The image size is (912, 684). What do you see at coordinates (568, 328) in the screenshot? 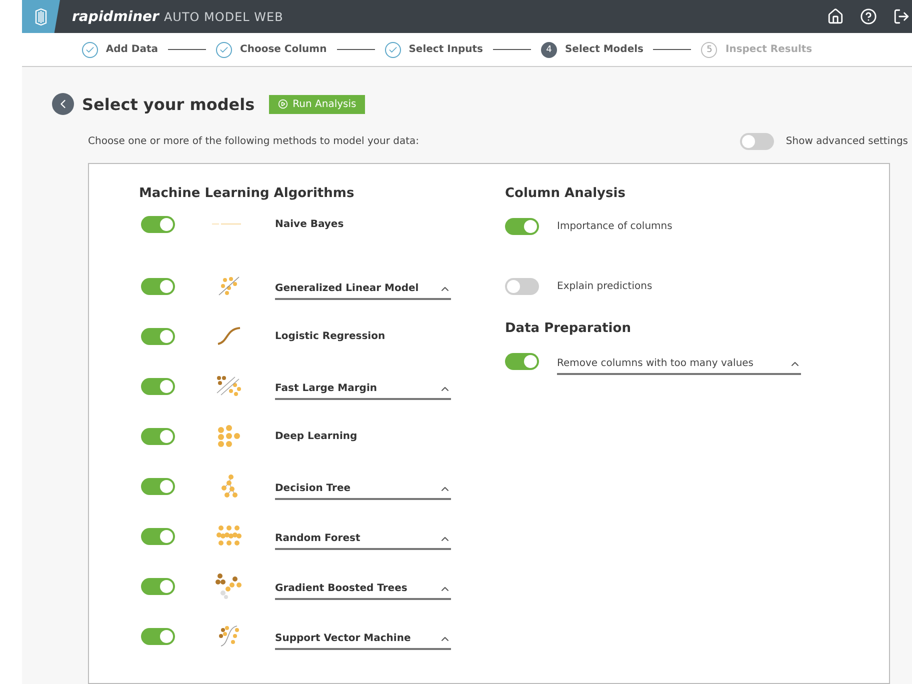
I see `section-heading: Data Preparation` at bounding box center [568, 328].